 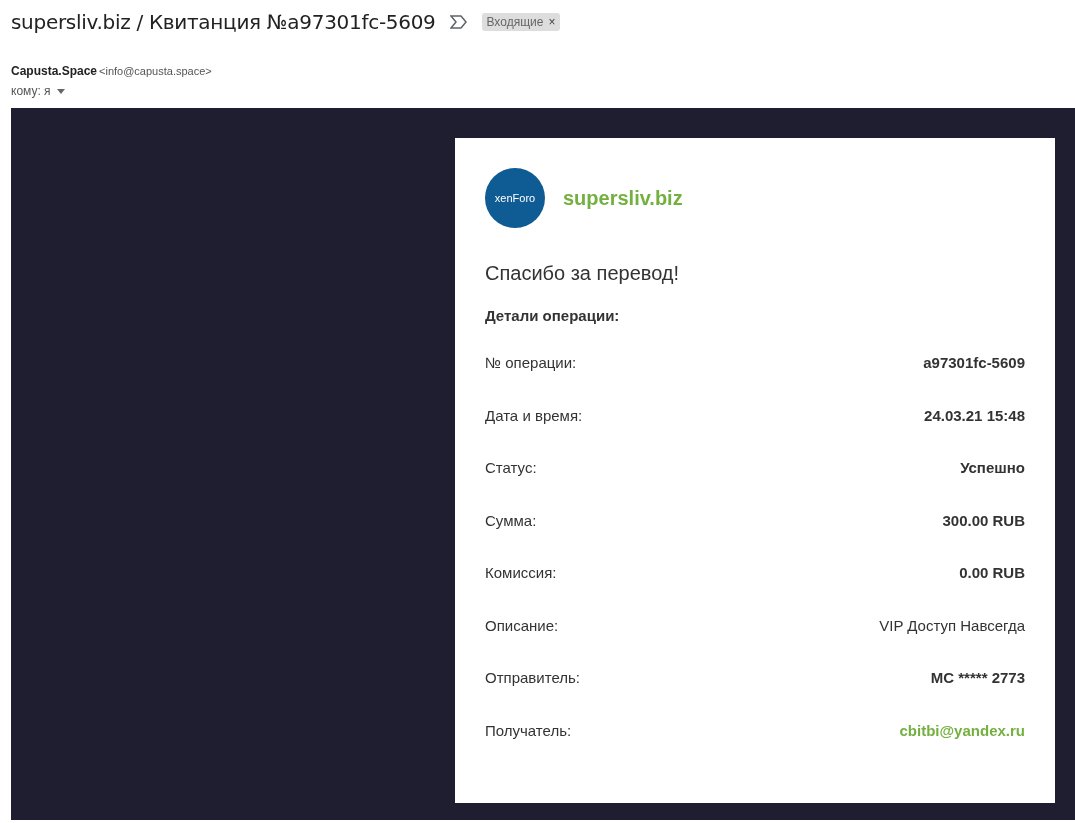 I want to click on recipient-text: кому: я, so click(x=31, y=91).